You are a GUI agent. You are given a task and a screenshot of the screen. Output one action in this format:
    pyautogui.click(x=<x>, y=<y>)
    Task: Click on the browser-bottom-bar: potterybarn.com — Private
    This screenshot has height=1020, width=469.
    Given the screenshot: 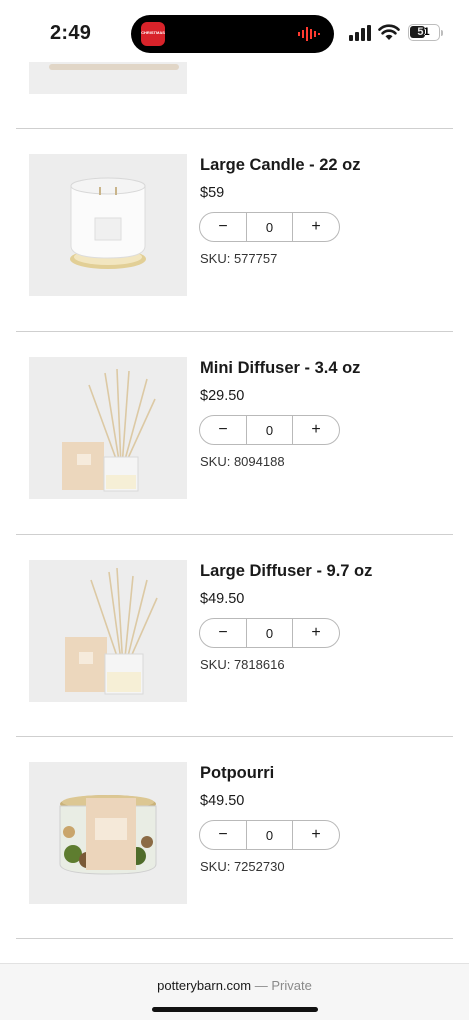 What is the action you would take?
    pyautogui.click(x=234, y=991)
    